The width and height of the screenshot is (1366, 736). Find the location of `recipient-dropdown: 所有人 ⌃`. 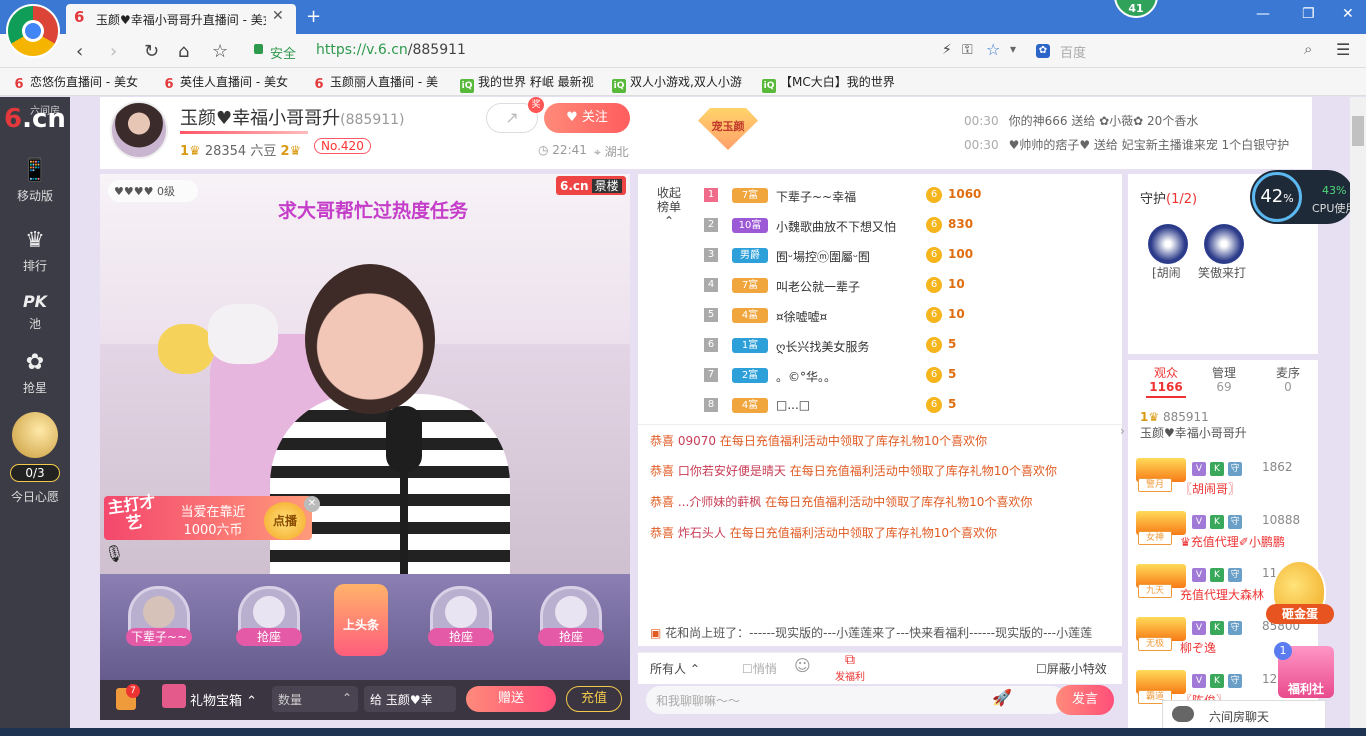

recipient-dropdown: 所有人 ⌃ is located at coordinates (675, 668).